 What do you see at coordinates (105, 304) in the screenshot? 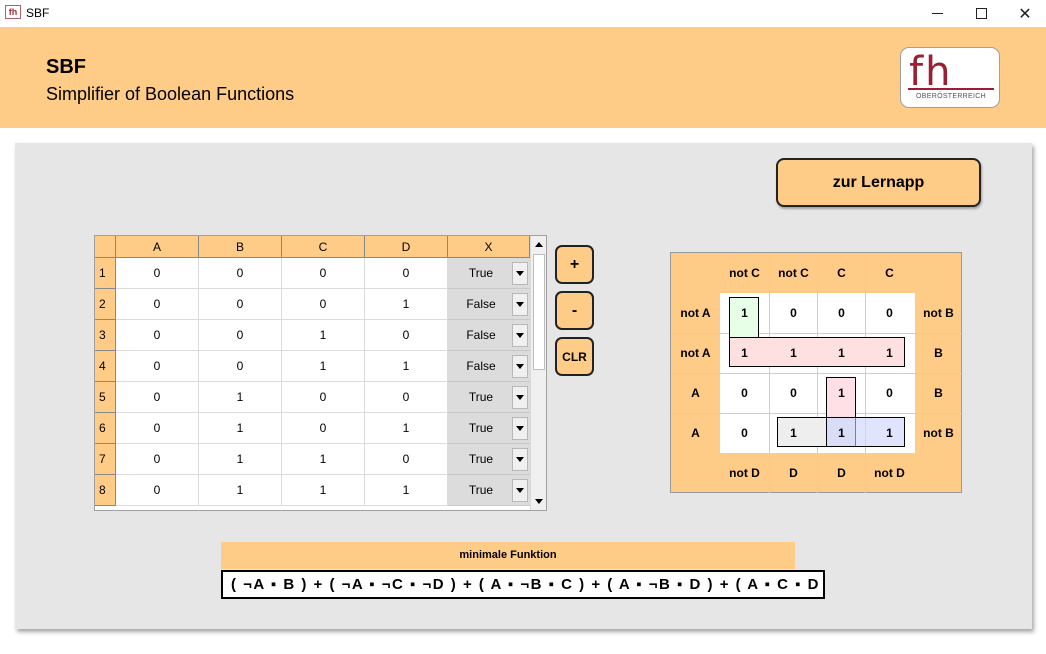
I see `row-header: 2` at bounding box center [105, 304].